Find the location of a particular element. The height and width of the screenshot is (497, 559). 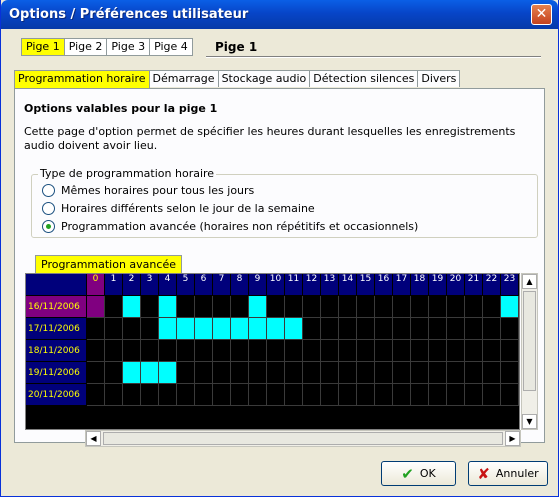

close-button: ✕ is located at coordinates (541, 14).